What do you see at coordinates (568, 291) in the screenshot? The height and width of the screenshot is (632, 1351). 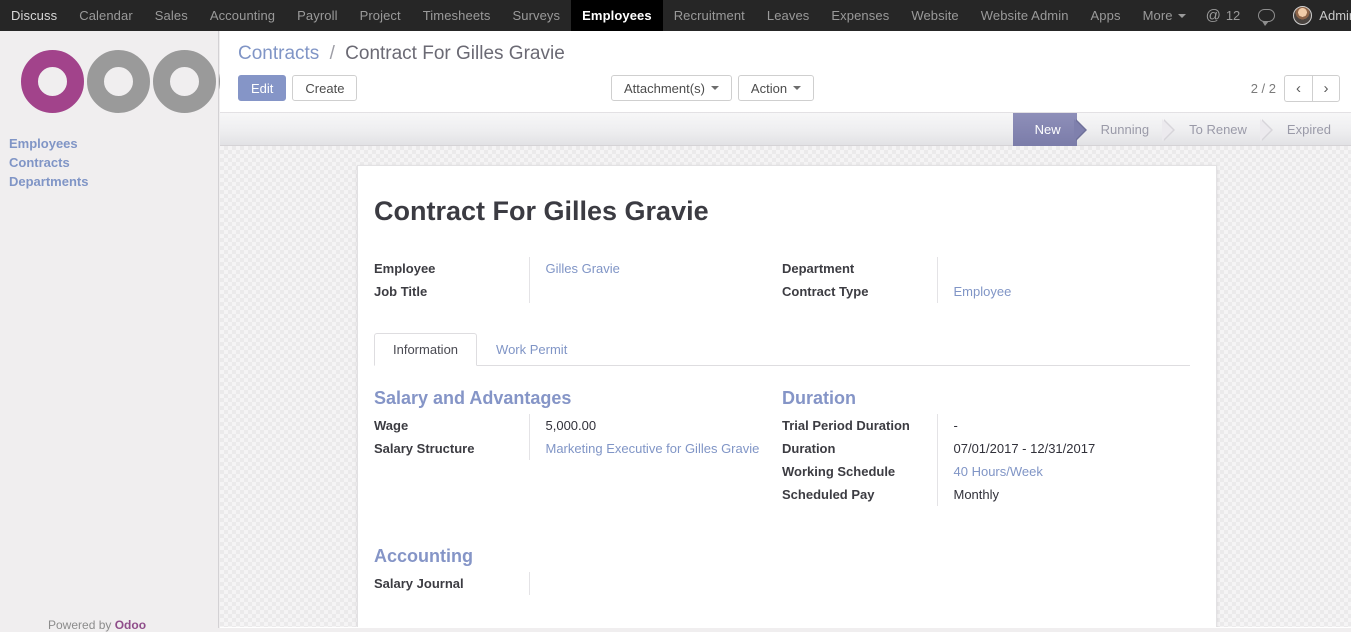 I see `field-row: Job Title` at bounding box center [568, 291].